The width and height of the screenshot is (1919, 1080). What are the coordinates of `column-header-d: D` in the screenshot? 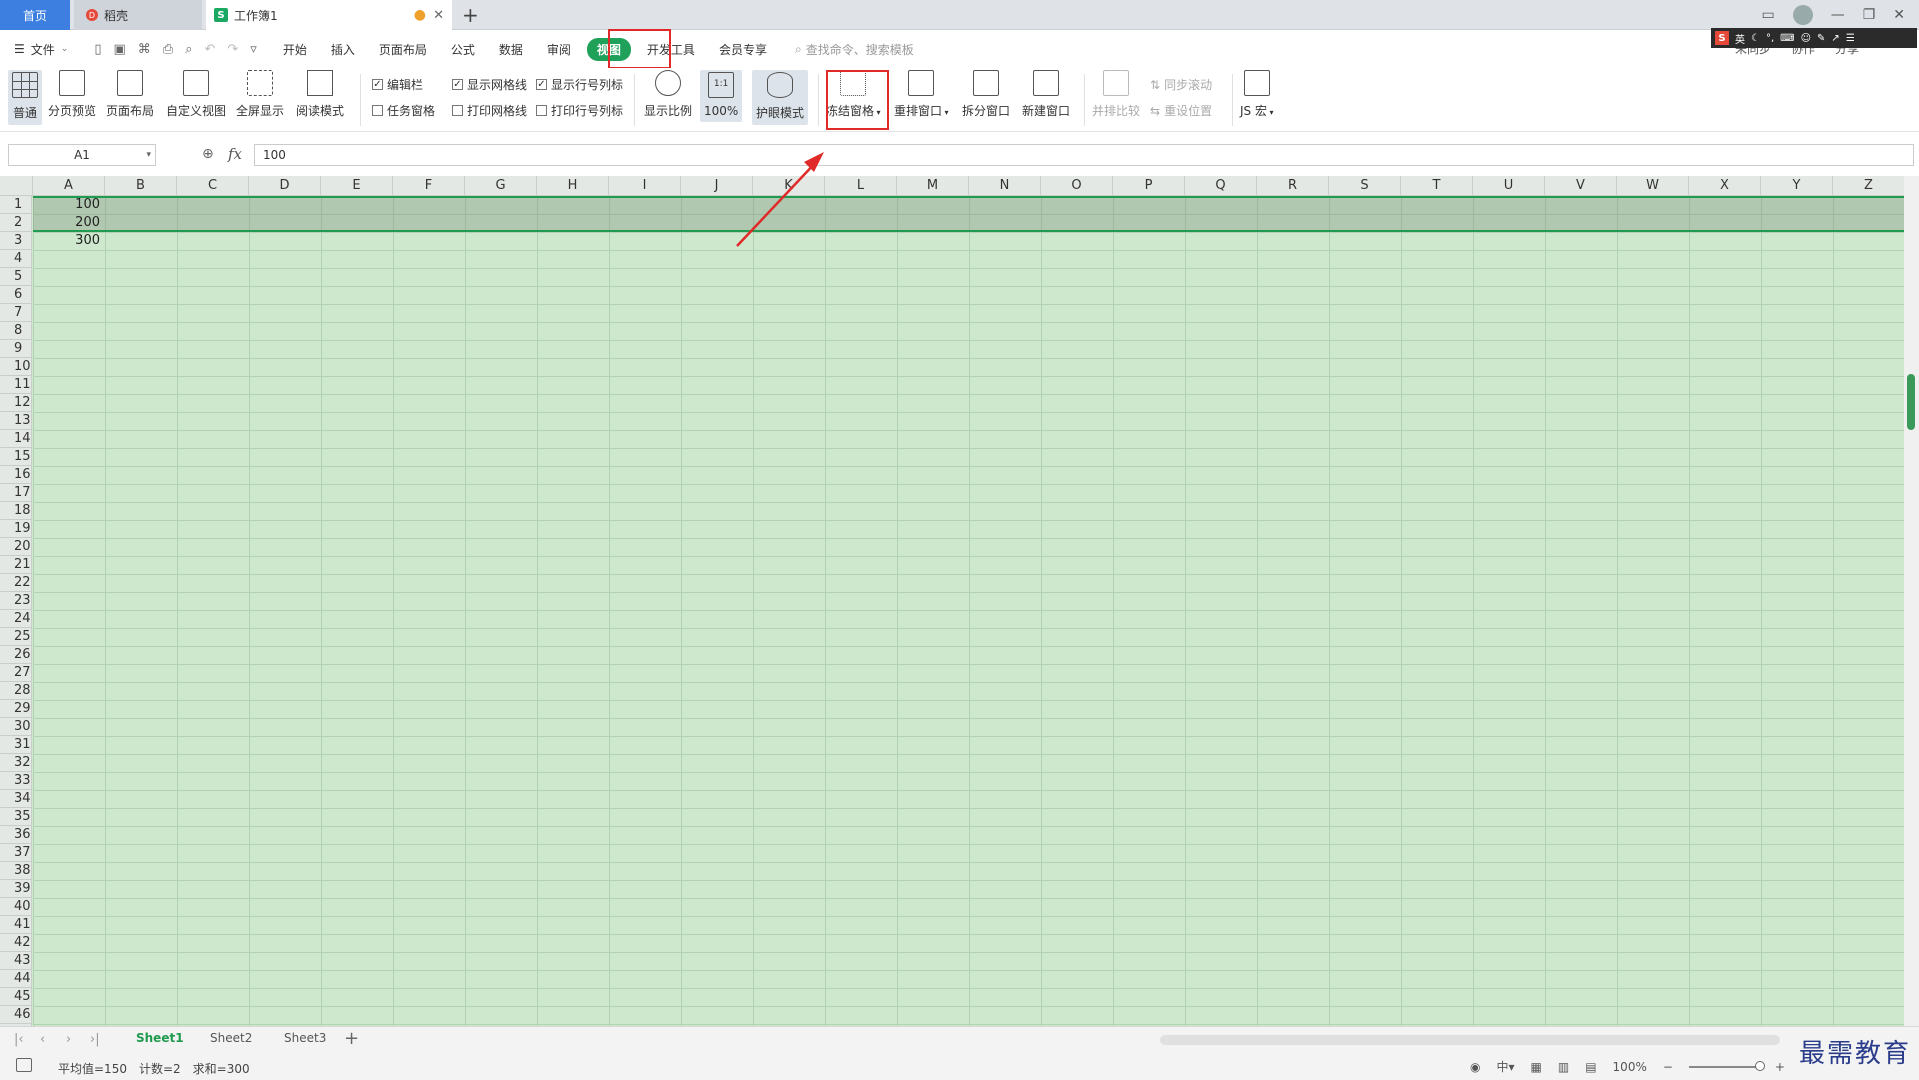 It's located at (285, 186).